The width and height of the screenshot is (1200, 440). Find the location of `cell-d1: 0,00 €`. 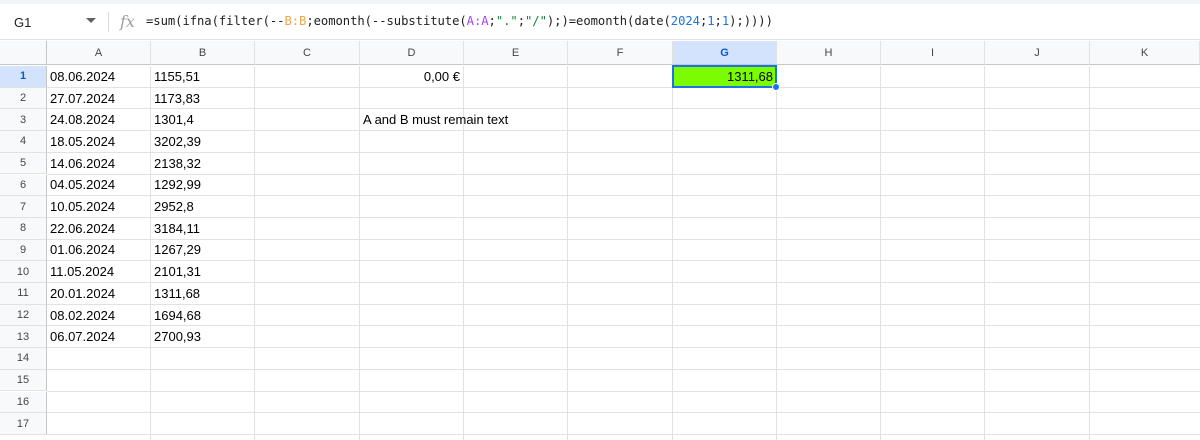

cell-d1: 0,00 € is located at coordinates (411, 76).